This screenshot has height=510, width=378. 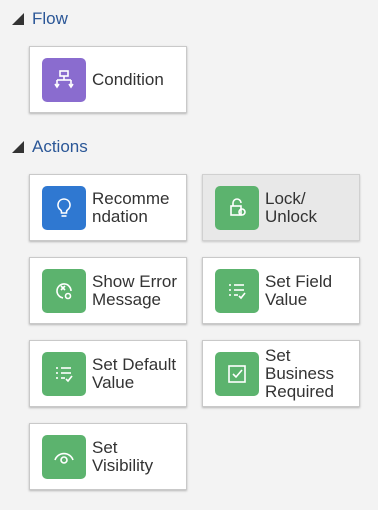 I want to click on section-header-actions: Actions, so click(x=50, y=147).